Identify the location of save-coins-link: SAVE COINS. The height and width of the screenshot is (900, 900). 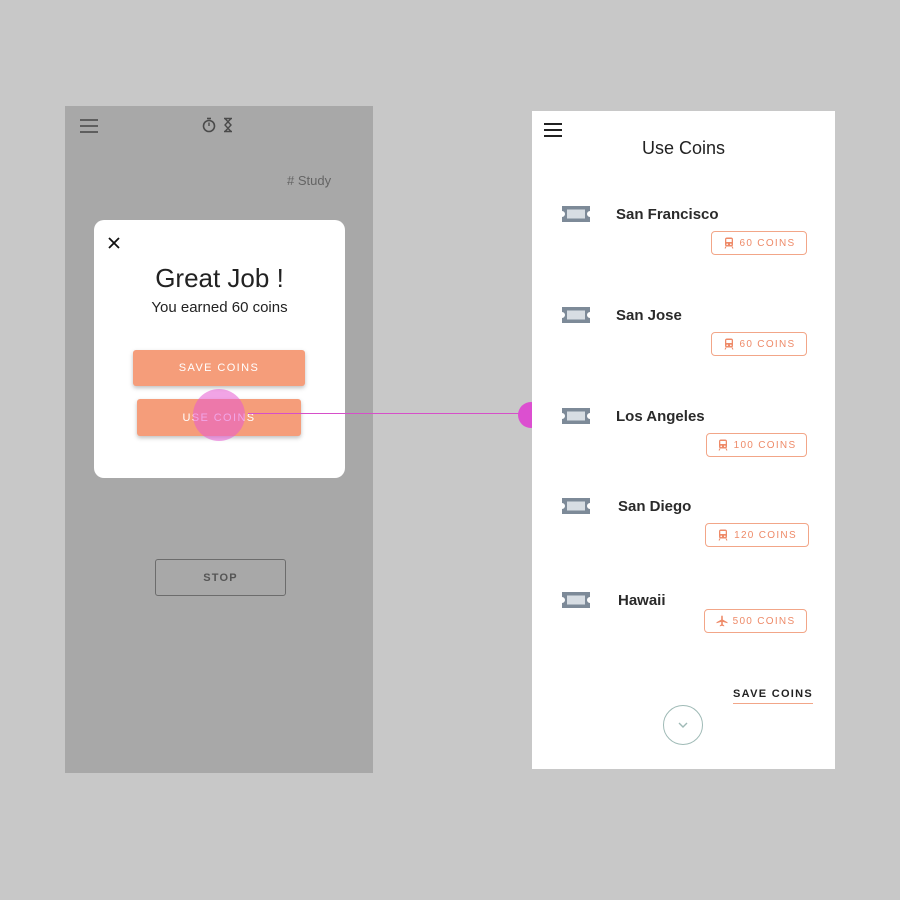
(773, 696).